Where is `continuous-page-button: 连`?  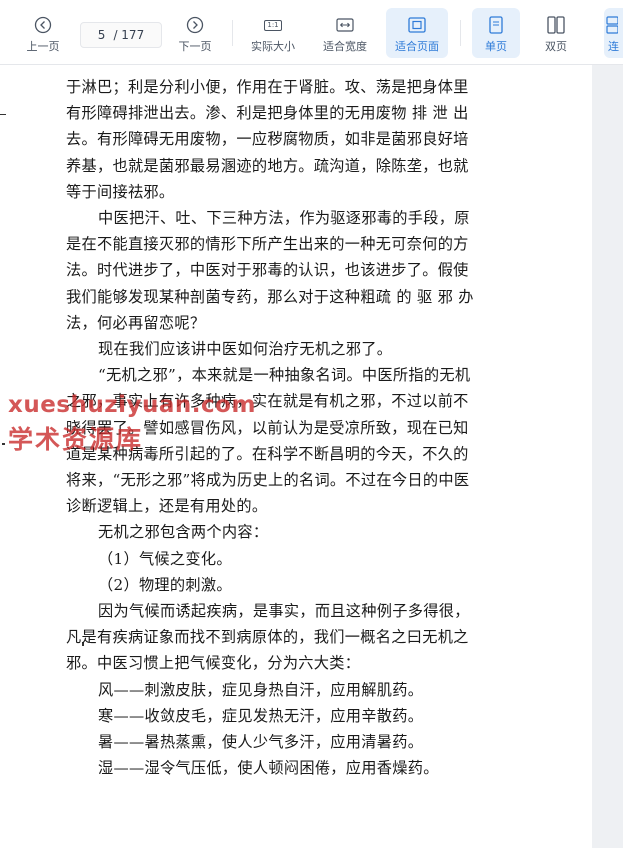
continuous-page-button: 连 is located at coordinates (613, 33).